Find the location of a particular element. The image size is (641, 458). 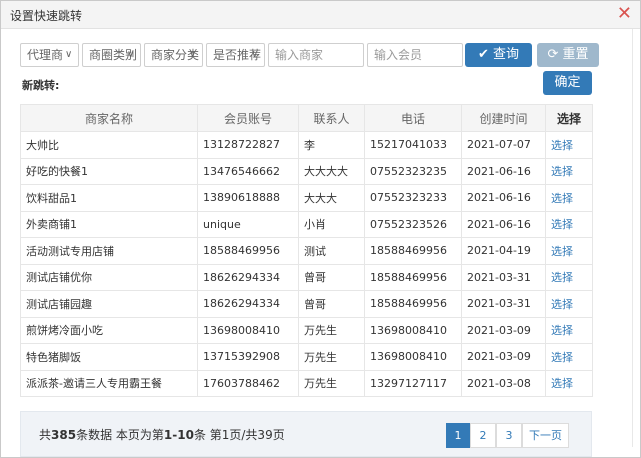

cell-phone: 07552323233 is located at coordinates (413, 198).